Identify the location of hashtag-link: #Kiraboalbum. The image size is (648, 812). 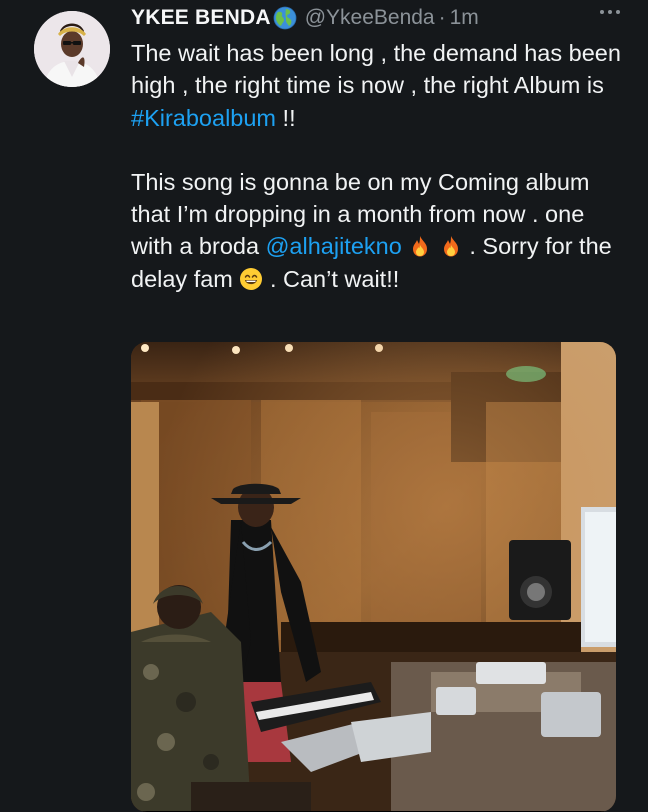
(203, 118).